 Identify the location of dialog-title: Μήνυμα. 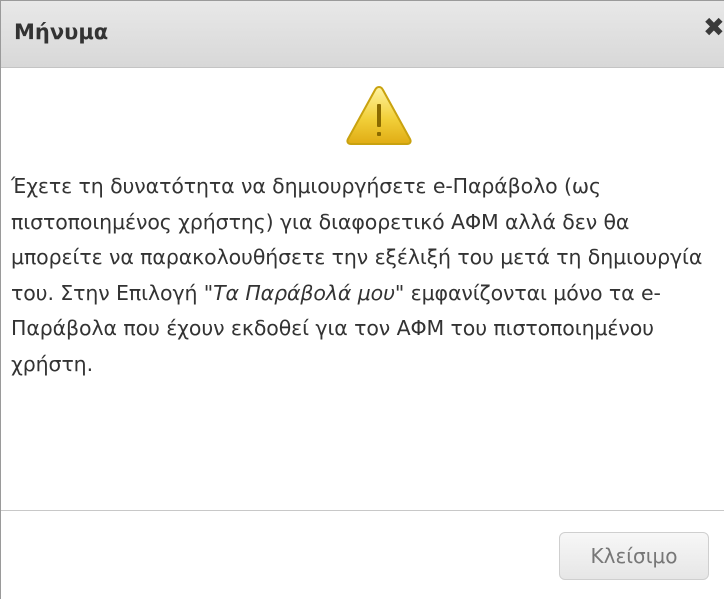
(61, 32).